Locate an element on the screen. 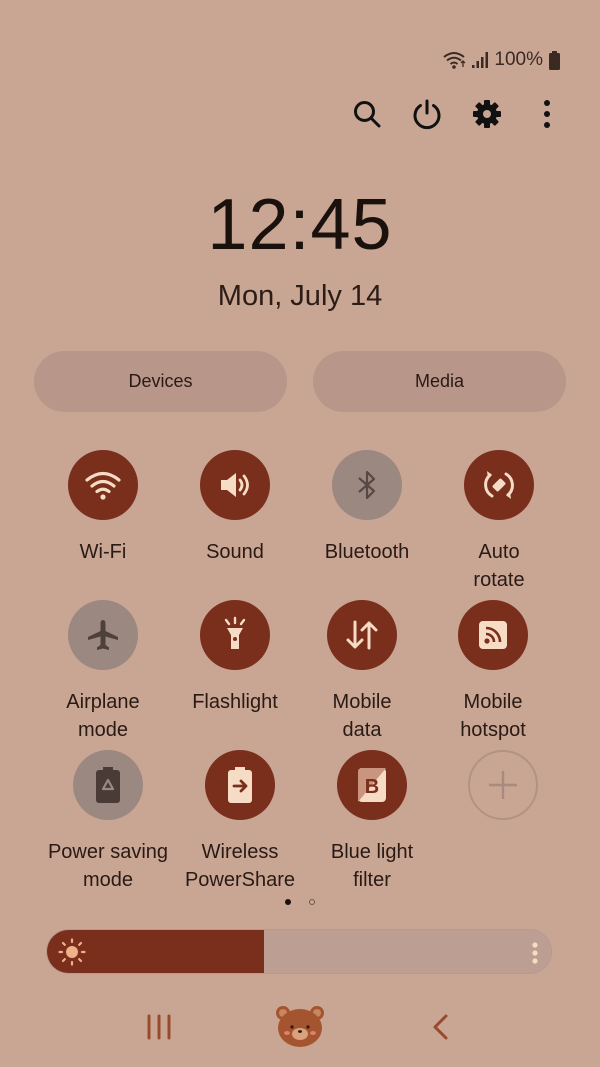 This screenshot has height=1067, width=600. search-button is located at coordinates (367, 114).